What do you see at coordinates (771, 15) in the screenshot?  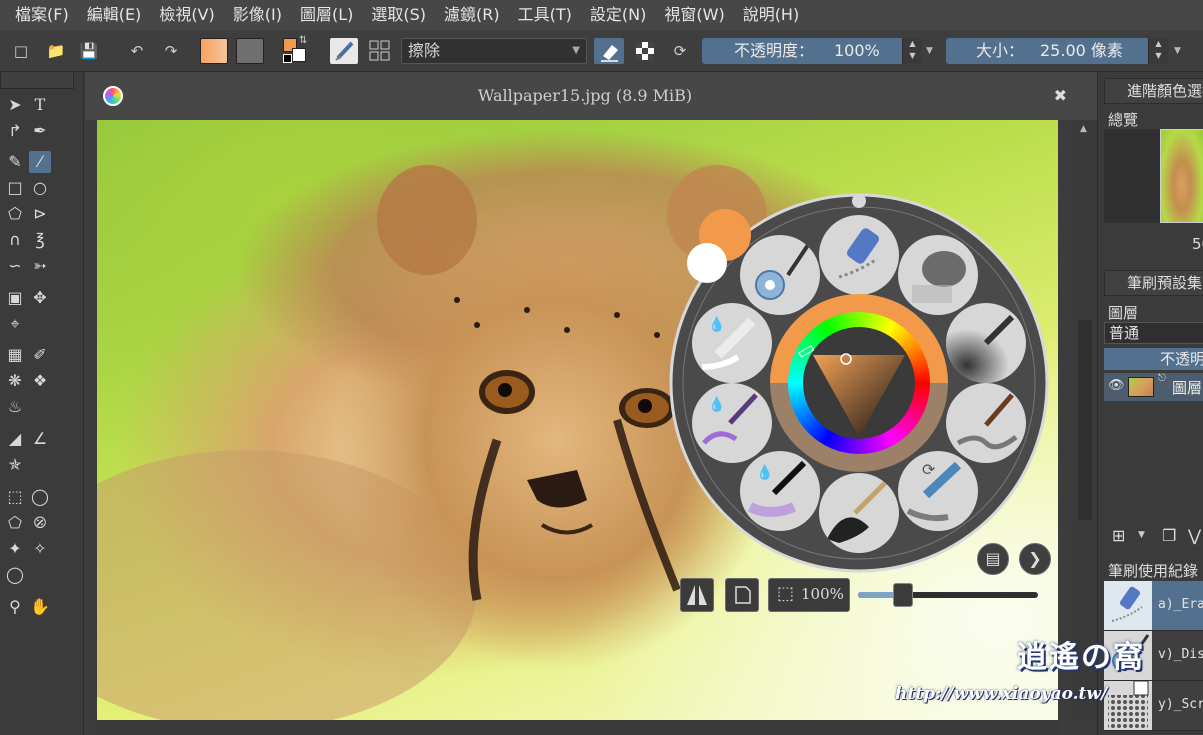 I see `menu-help: 說明(H)` at bounding box center [771, 15].